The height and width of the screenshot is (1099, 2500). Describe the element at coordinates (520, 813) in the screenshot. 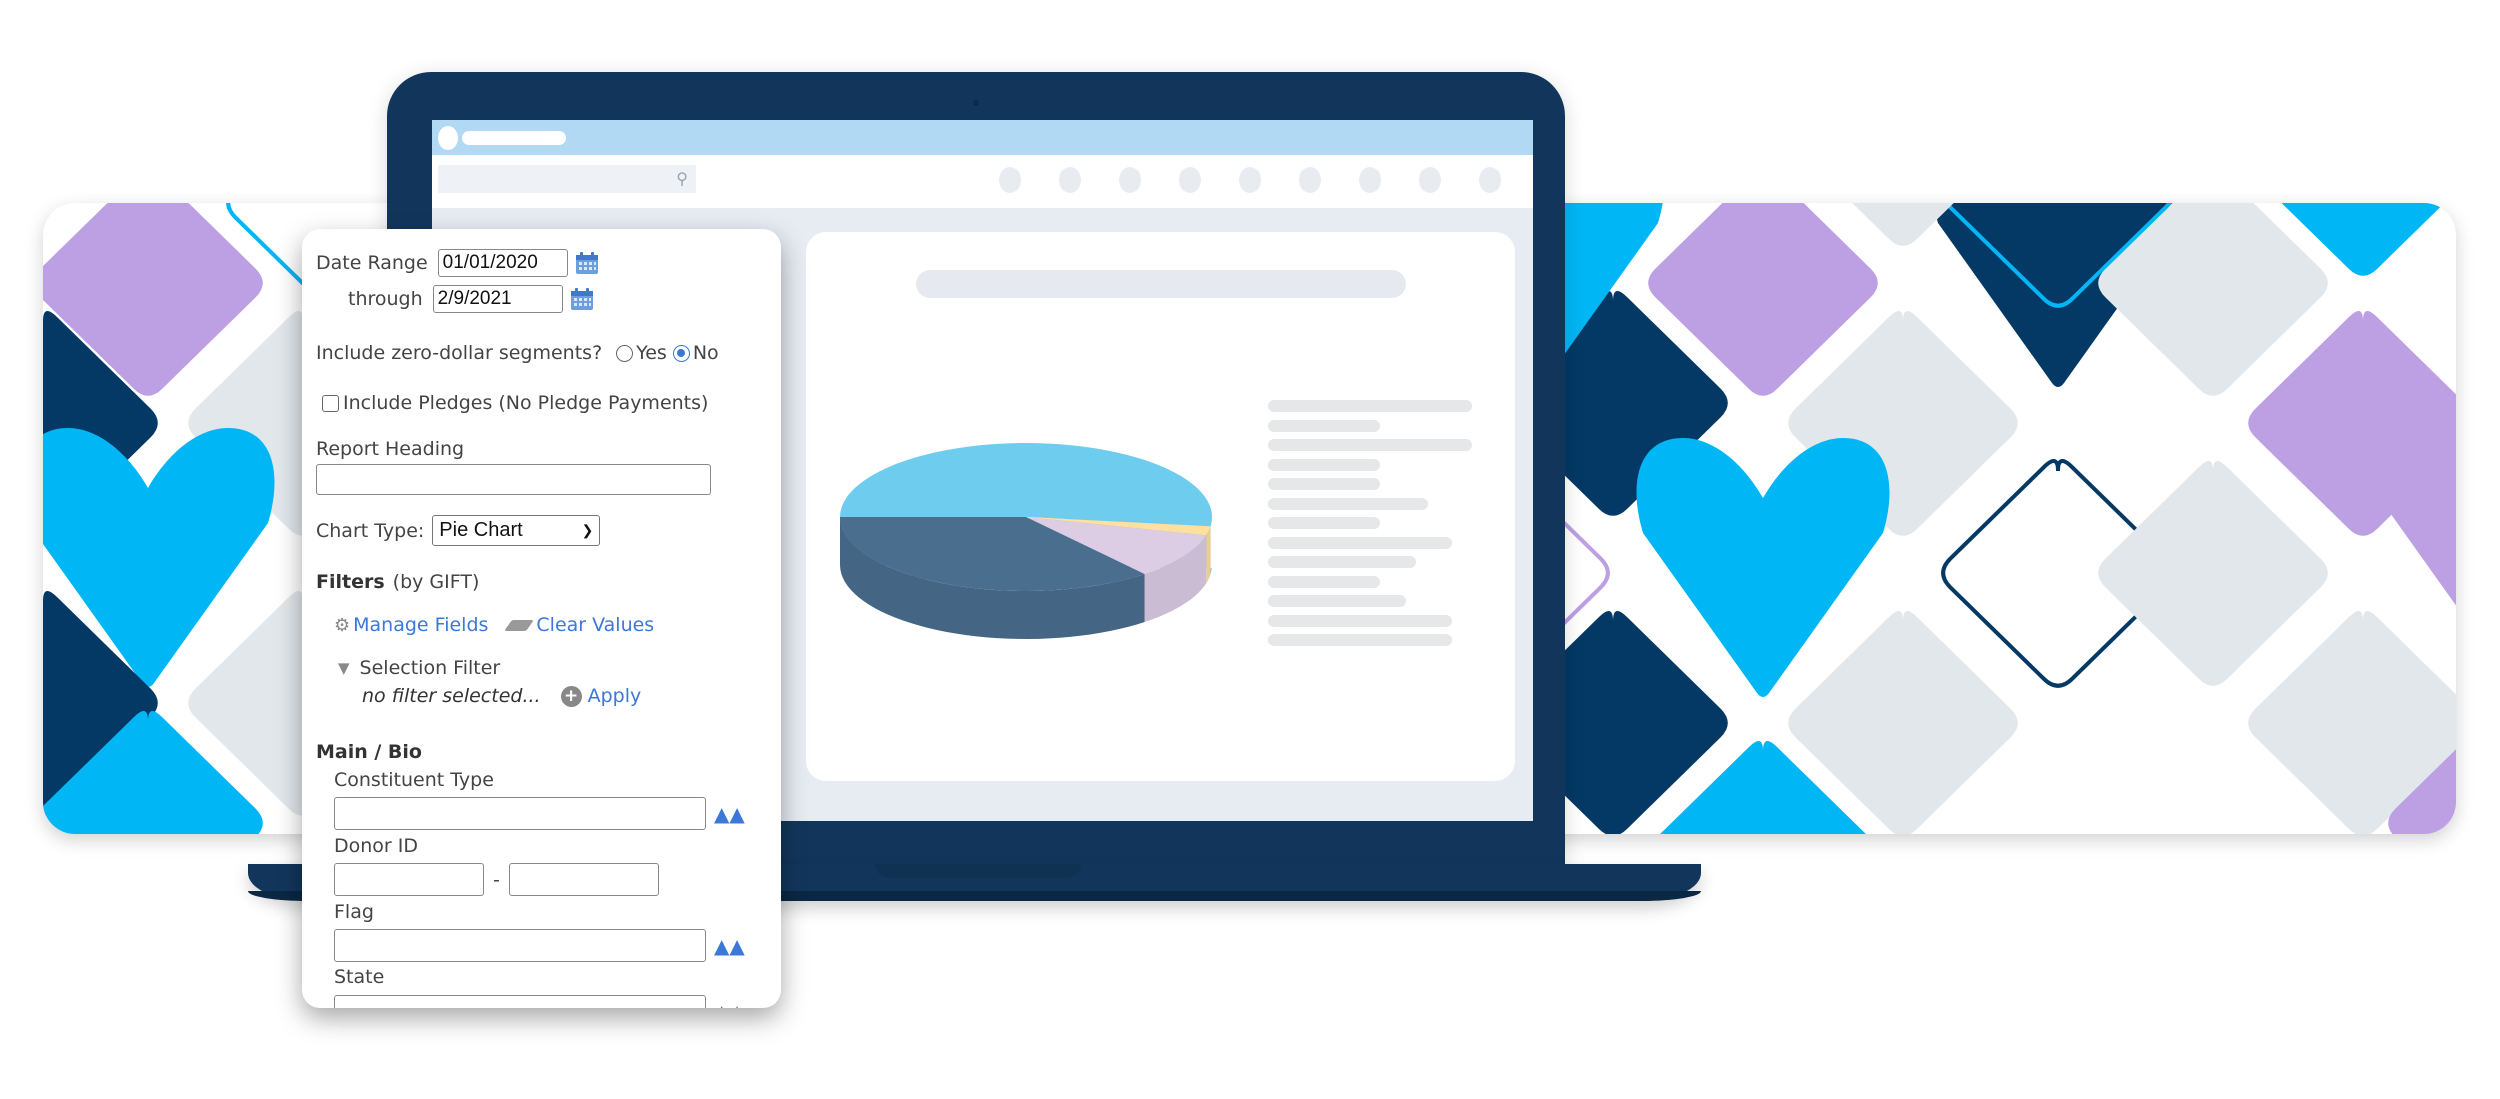

I see `constituent-type-input` at that location.